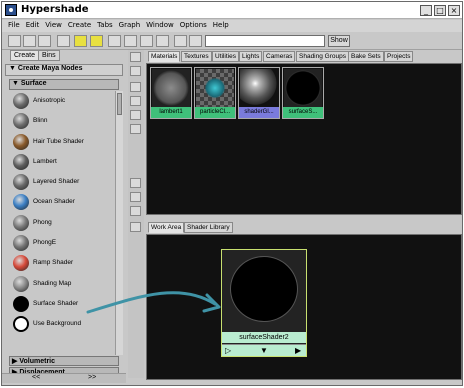 This screenshot has height=388, width=464. What do you see at coordinates (64, 70) in the screenshot?
I see `create-maya-nodes-dropdown: ▼ Create Maya Nodes` at bounding box center [64, 70].